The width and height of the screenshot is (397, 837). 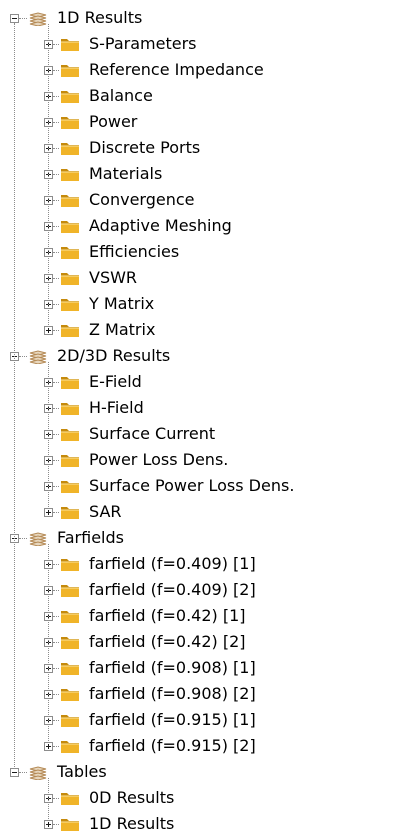 What do you see at coordinates (172, 563) in the screenshot?
I see `tree-item-label: farfield (f=0.409) [1]` at bounding box center [172, 563].